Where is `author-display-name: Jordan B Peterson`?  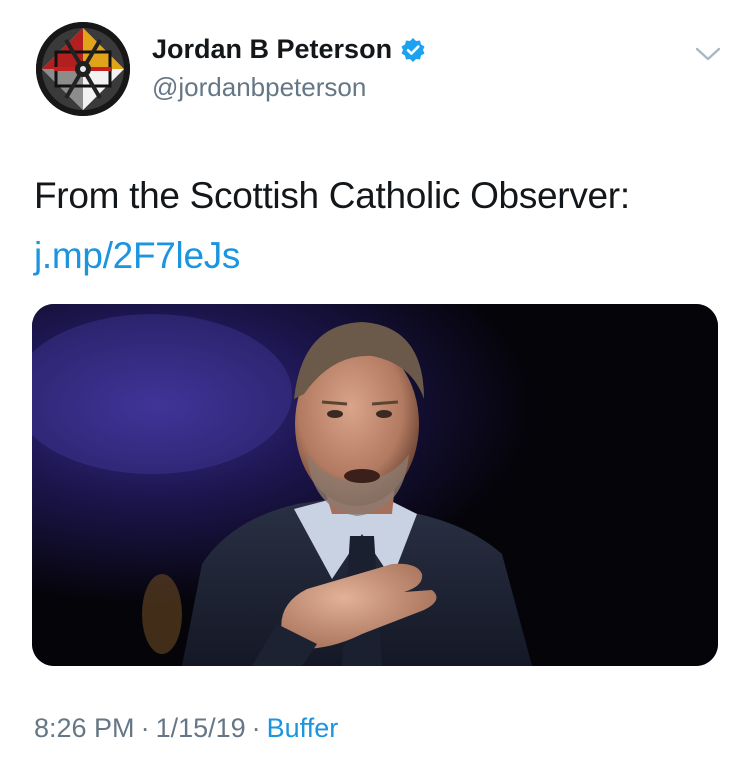 author-display-name: Jordan B Peterson is located at coordinates (272, 49).